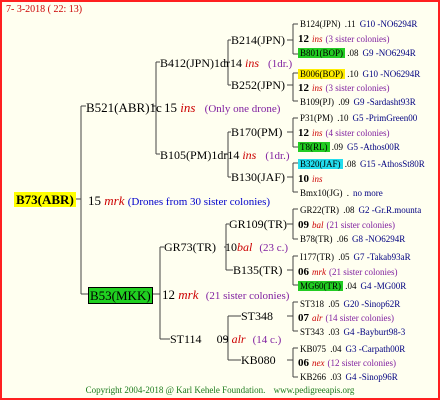 This screenshot has height=400, width=440. I want to click on gen4-queen-label: B109(PJ), so click(317, 102).